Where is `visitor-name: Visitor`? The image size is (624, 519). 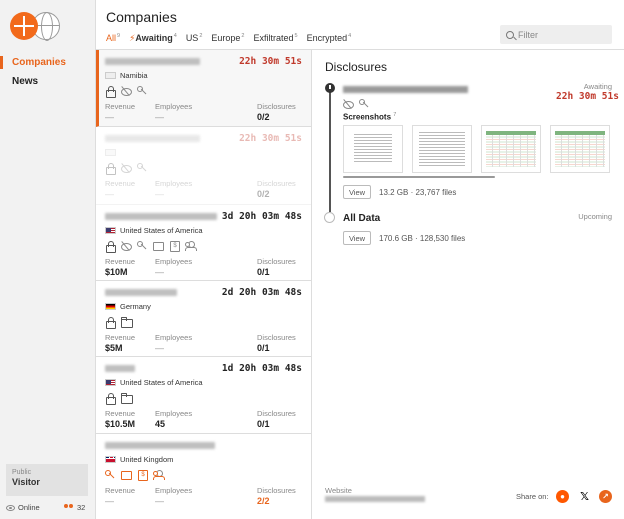 visitor-name: Visitor is located at coordinates (26, 482).